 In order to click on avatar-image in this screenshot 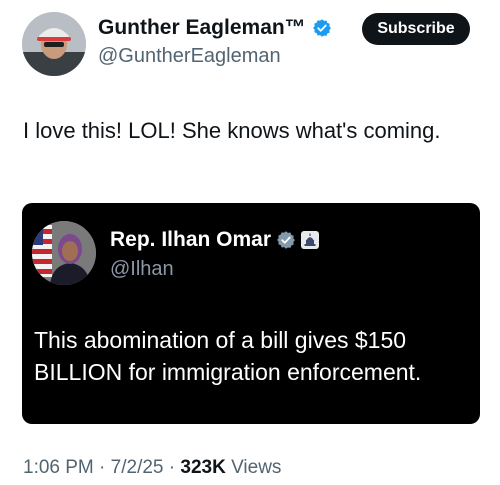, I will do `click(54, 44)`.